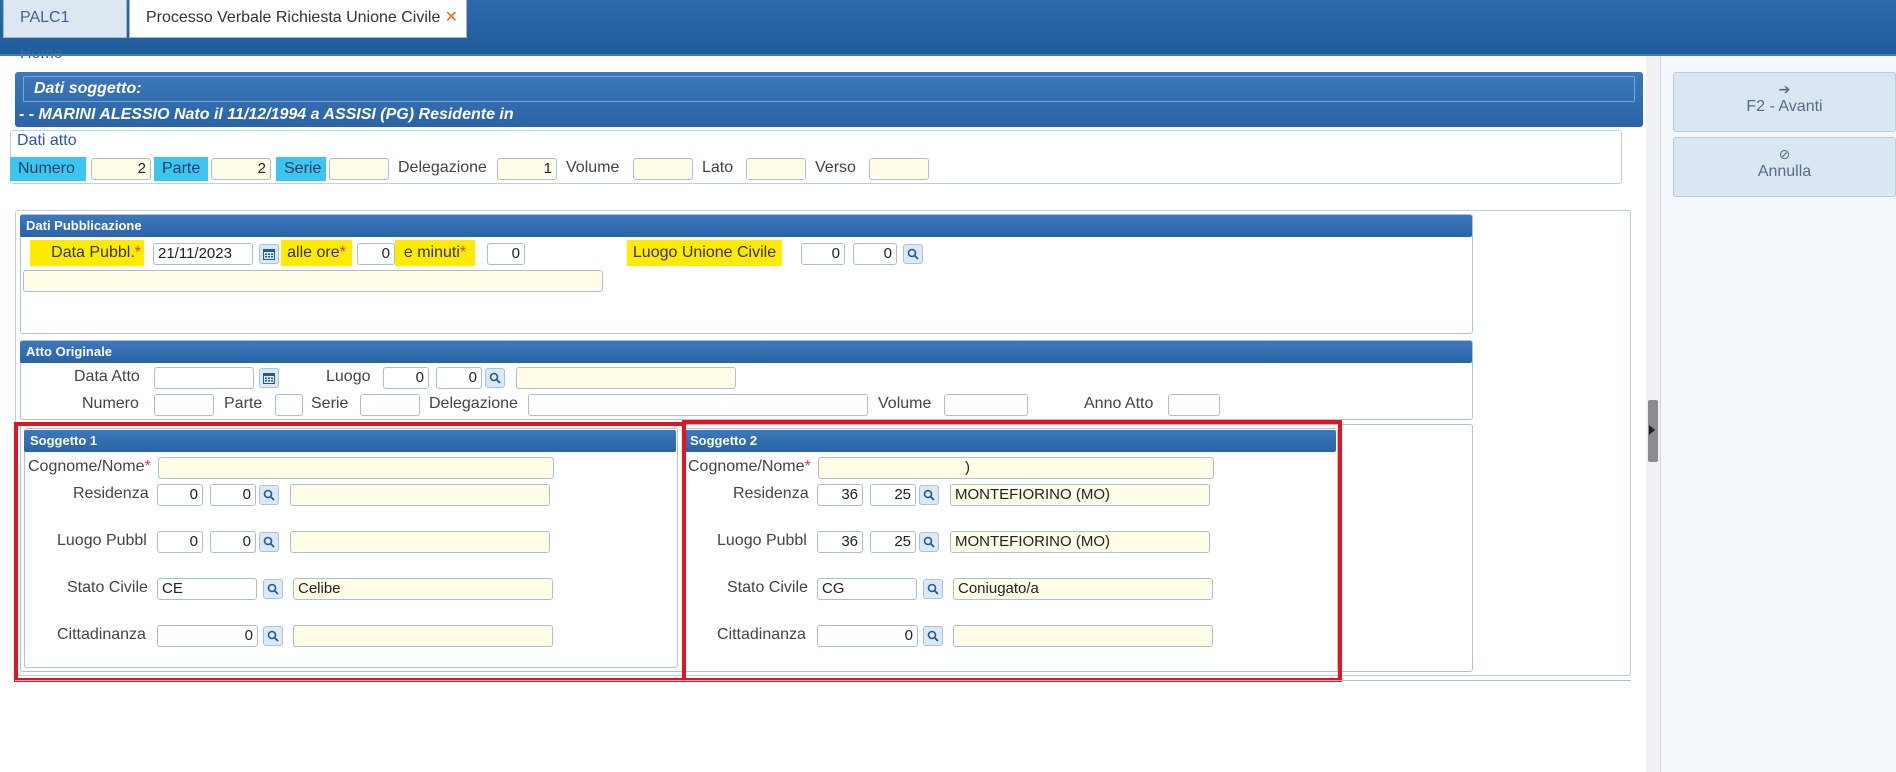 The image size is (1896, 772). Describe the element at coordinates (88, 88) in the screenshot. I see `subject-header-title: Dati soggetto:` at that location.